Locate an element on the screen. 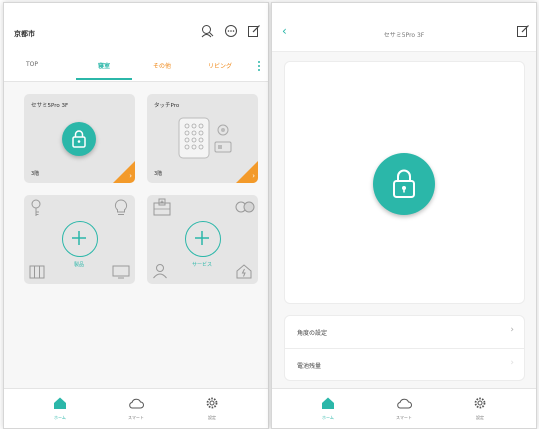  add-product-label: 製品 is located at coordinates (79, 265).